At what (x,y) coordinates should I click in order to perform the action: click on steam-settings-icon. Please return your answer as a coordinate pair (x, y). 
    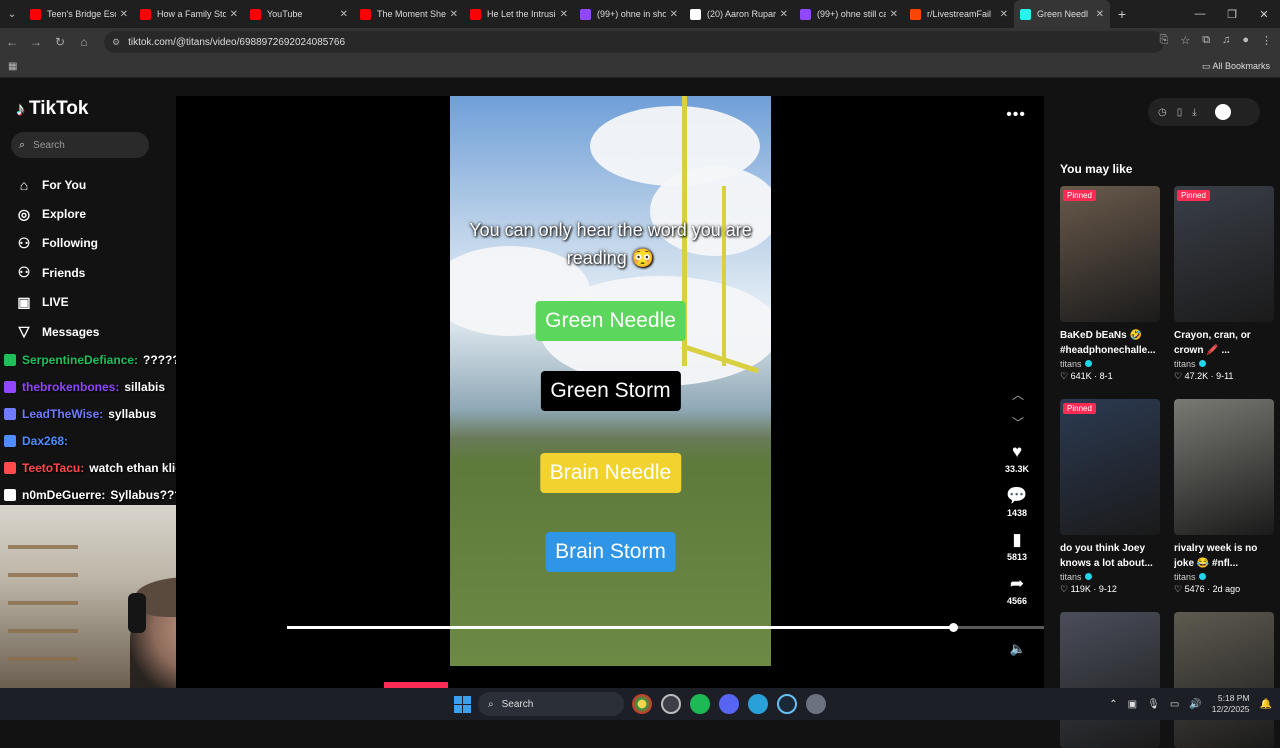
    Looking at the image, I should click on (671, 704).